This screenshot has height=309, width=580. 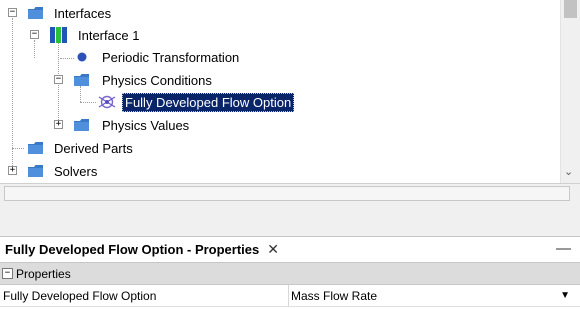 What do you see at coordinates (43, 273) in the screenshot?
I see `properties-group-label: Properties` at bounding box center [43, 273].